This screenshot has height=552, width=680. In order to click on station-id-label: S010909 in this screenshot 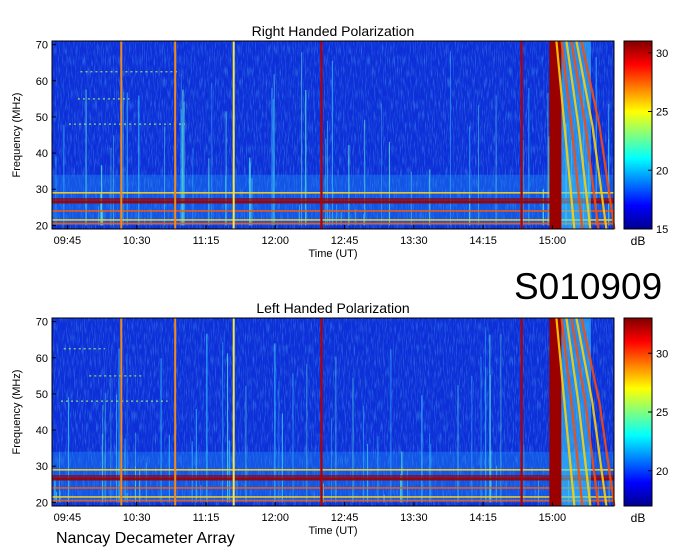, I will do `click(588, 286)`.